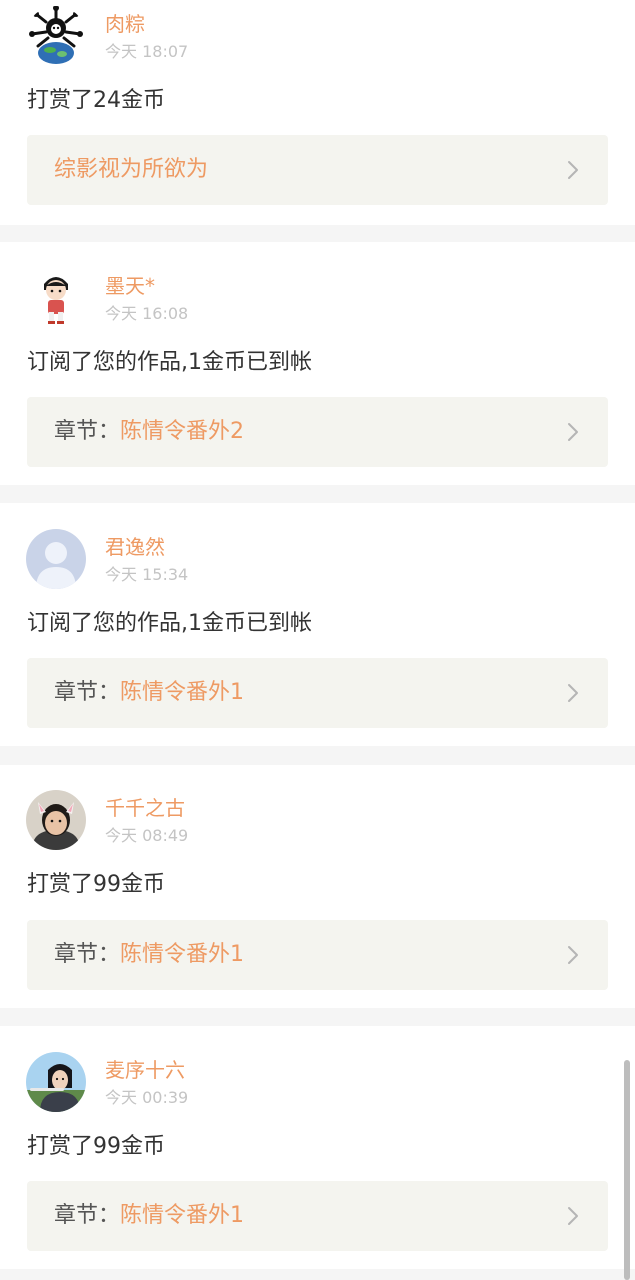 The height and width of the screenshot is (1280, 635). What do you see at coordinates (147, 835) in the screenshot?
I see `timestamp: 今天 08:49` at bounding box center [147, 835].